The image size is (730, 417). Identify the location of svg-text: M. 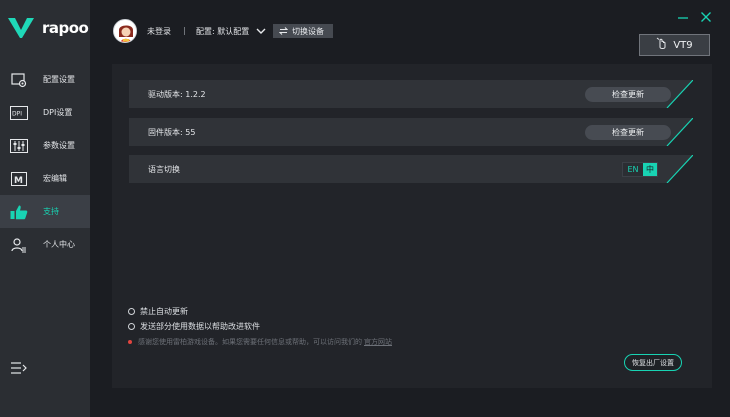
(18, 181).